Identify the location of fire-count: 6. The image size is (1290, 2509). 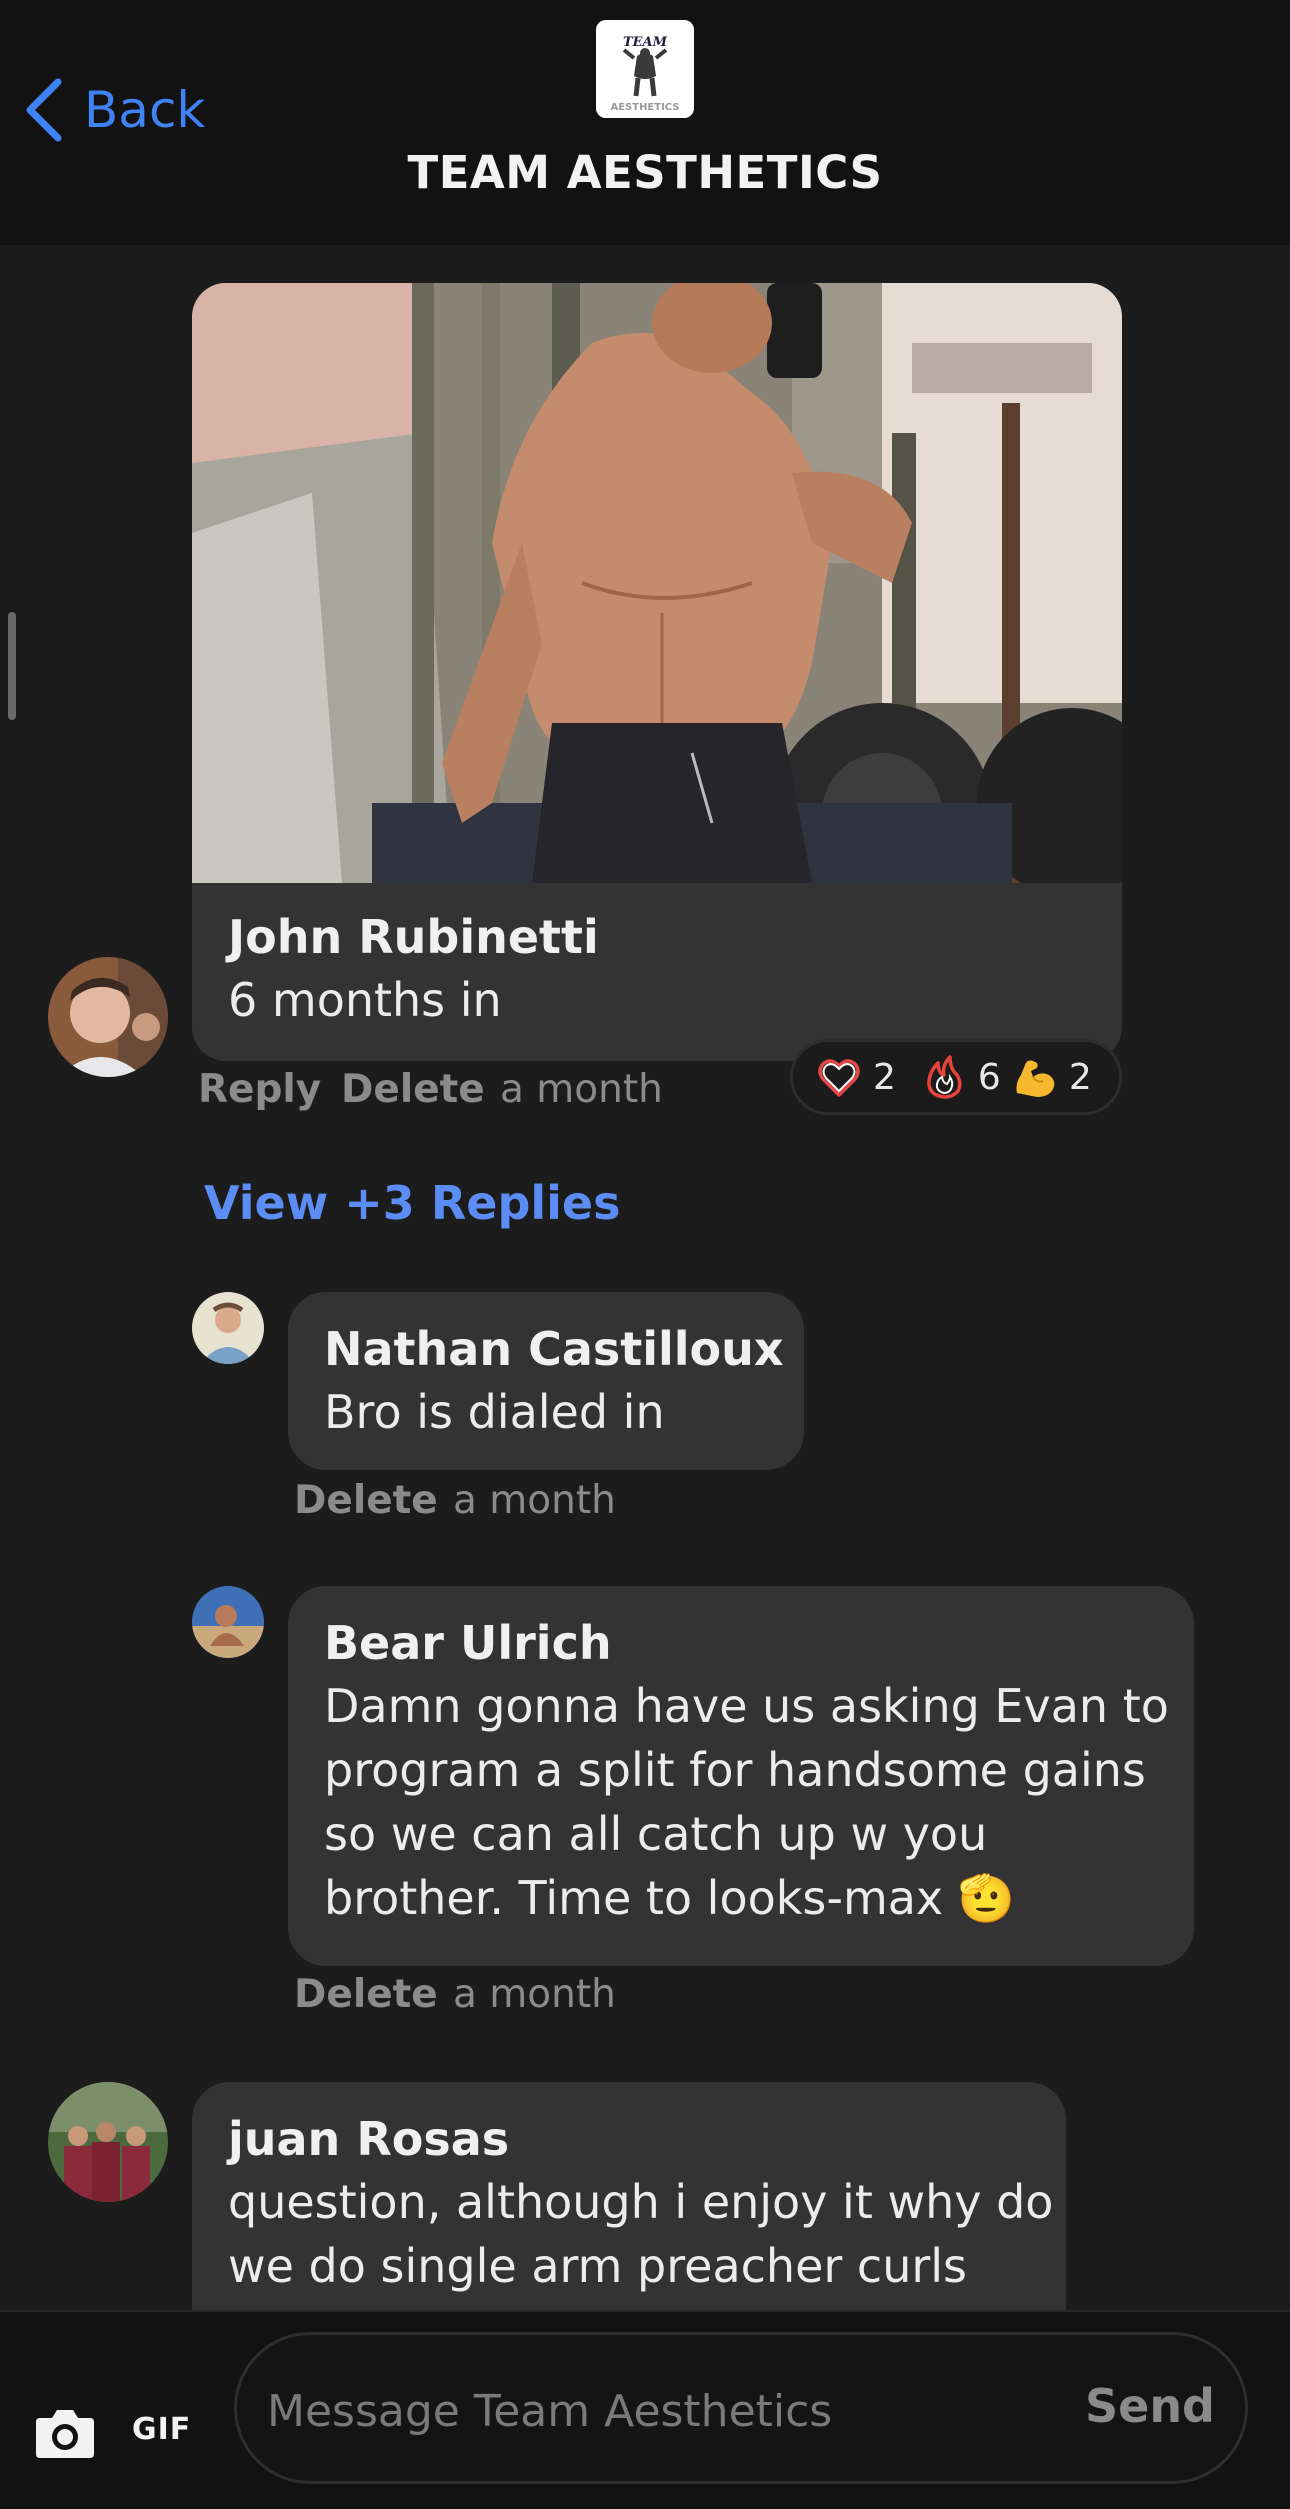
(989, 1077).